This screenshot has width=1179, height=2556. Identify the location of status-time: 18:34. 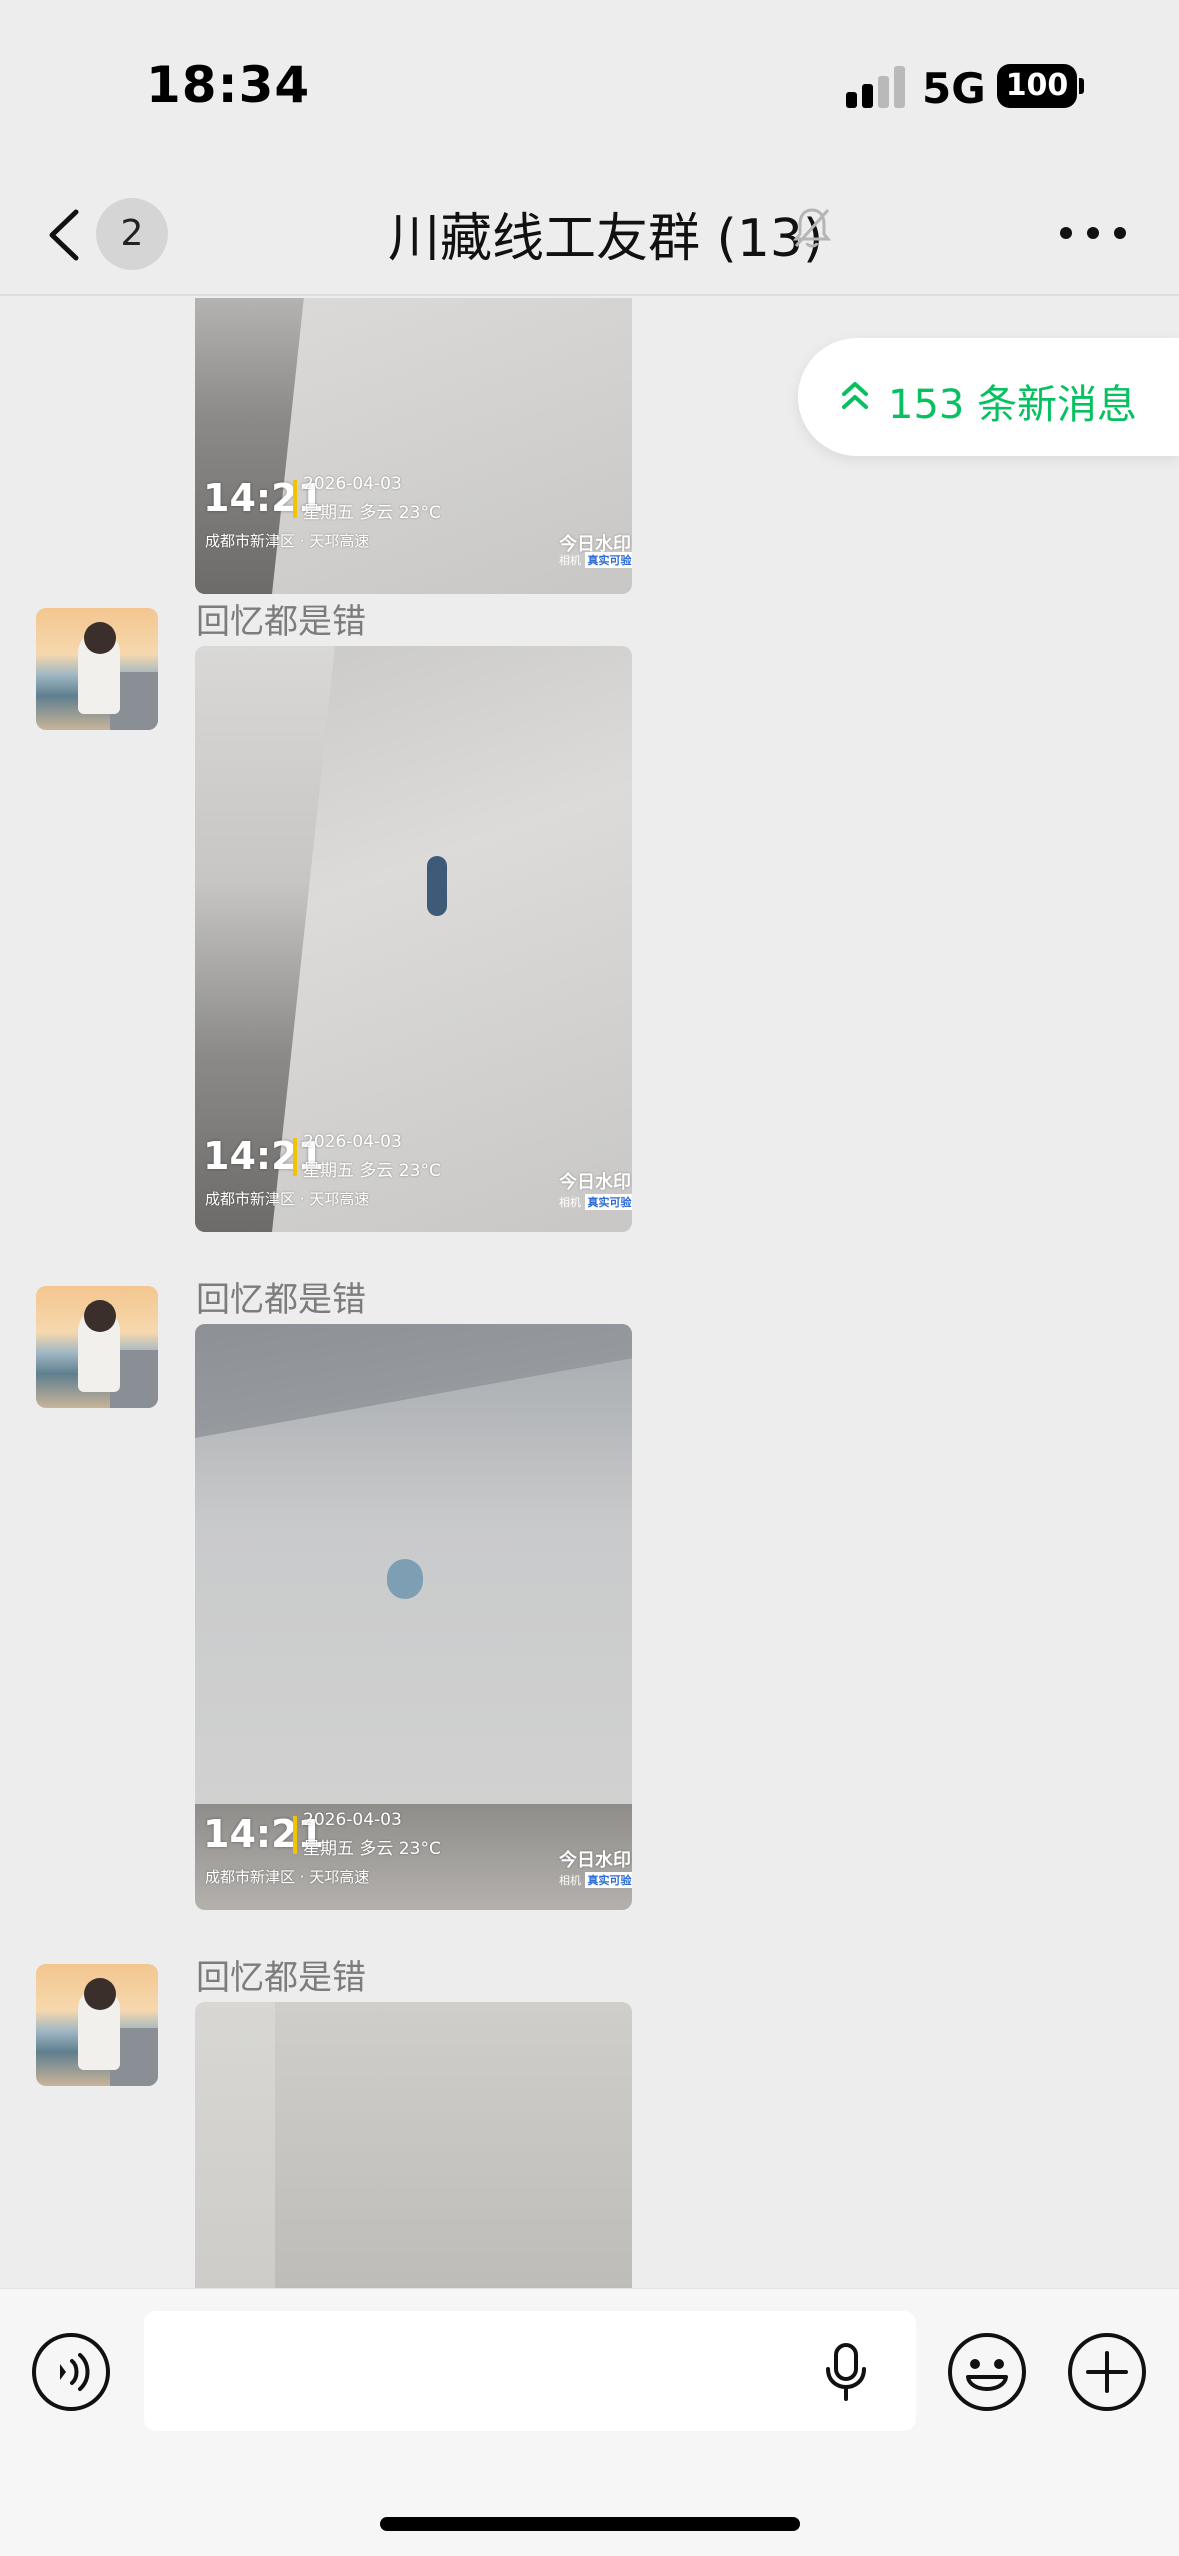
(228, 85).